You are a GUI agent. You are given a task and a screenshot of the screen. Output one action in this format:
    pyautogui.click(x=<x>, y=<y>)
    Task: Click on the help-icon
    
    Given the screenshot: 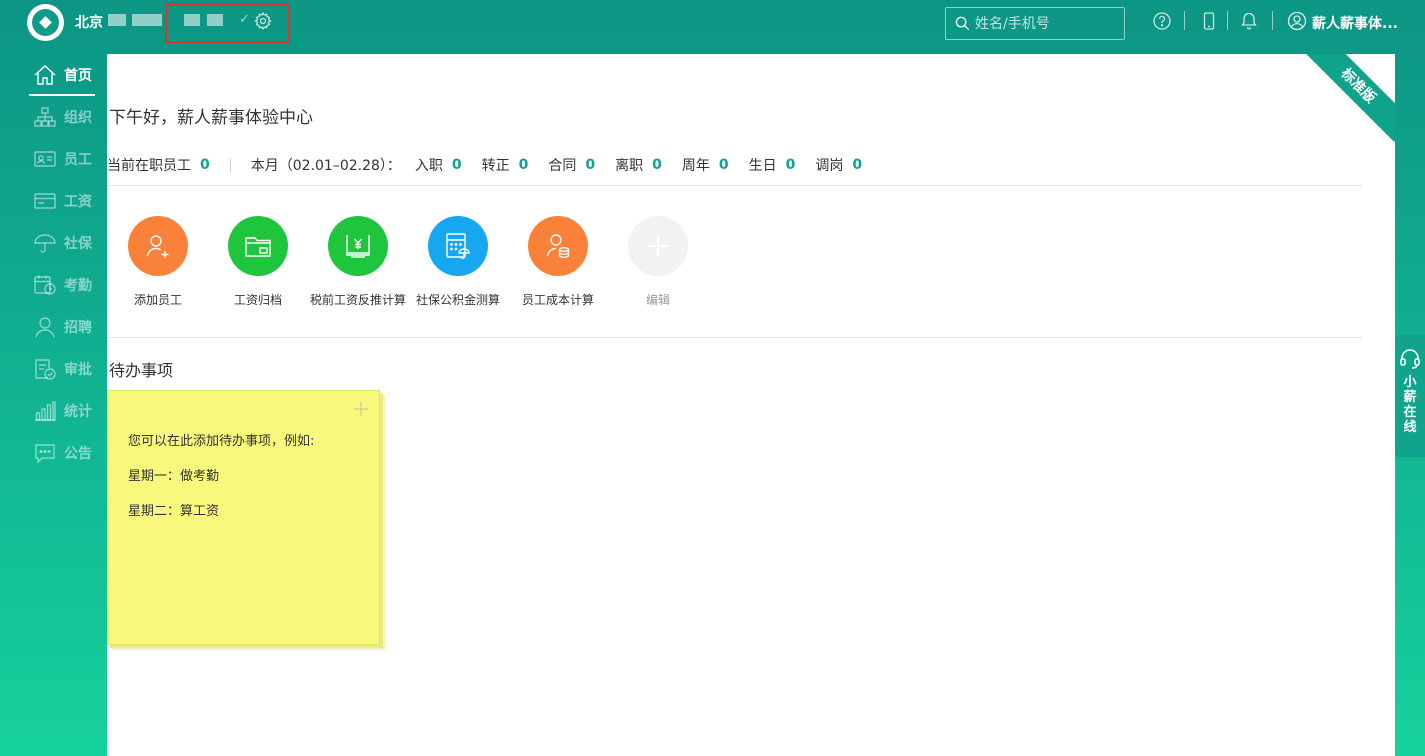 What is the action you would take?
    pyautogui.click(x=1162, y=21)
    